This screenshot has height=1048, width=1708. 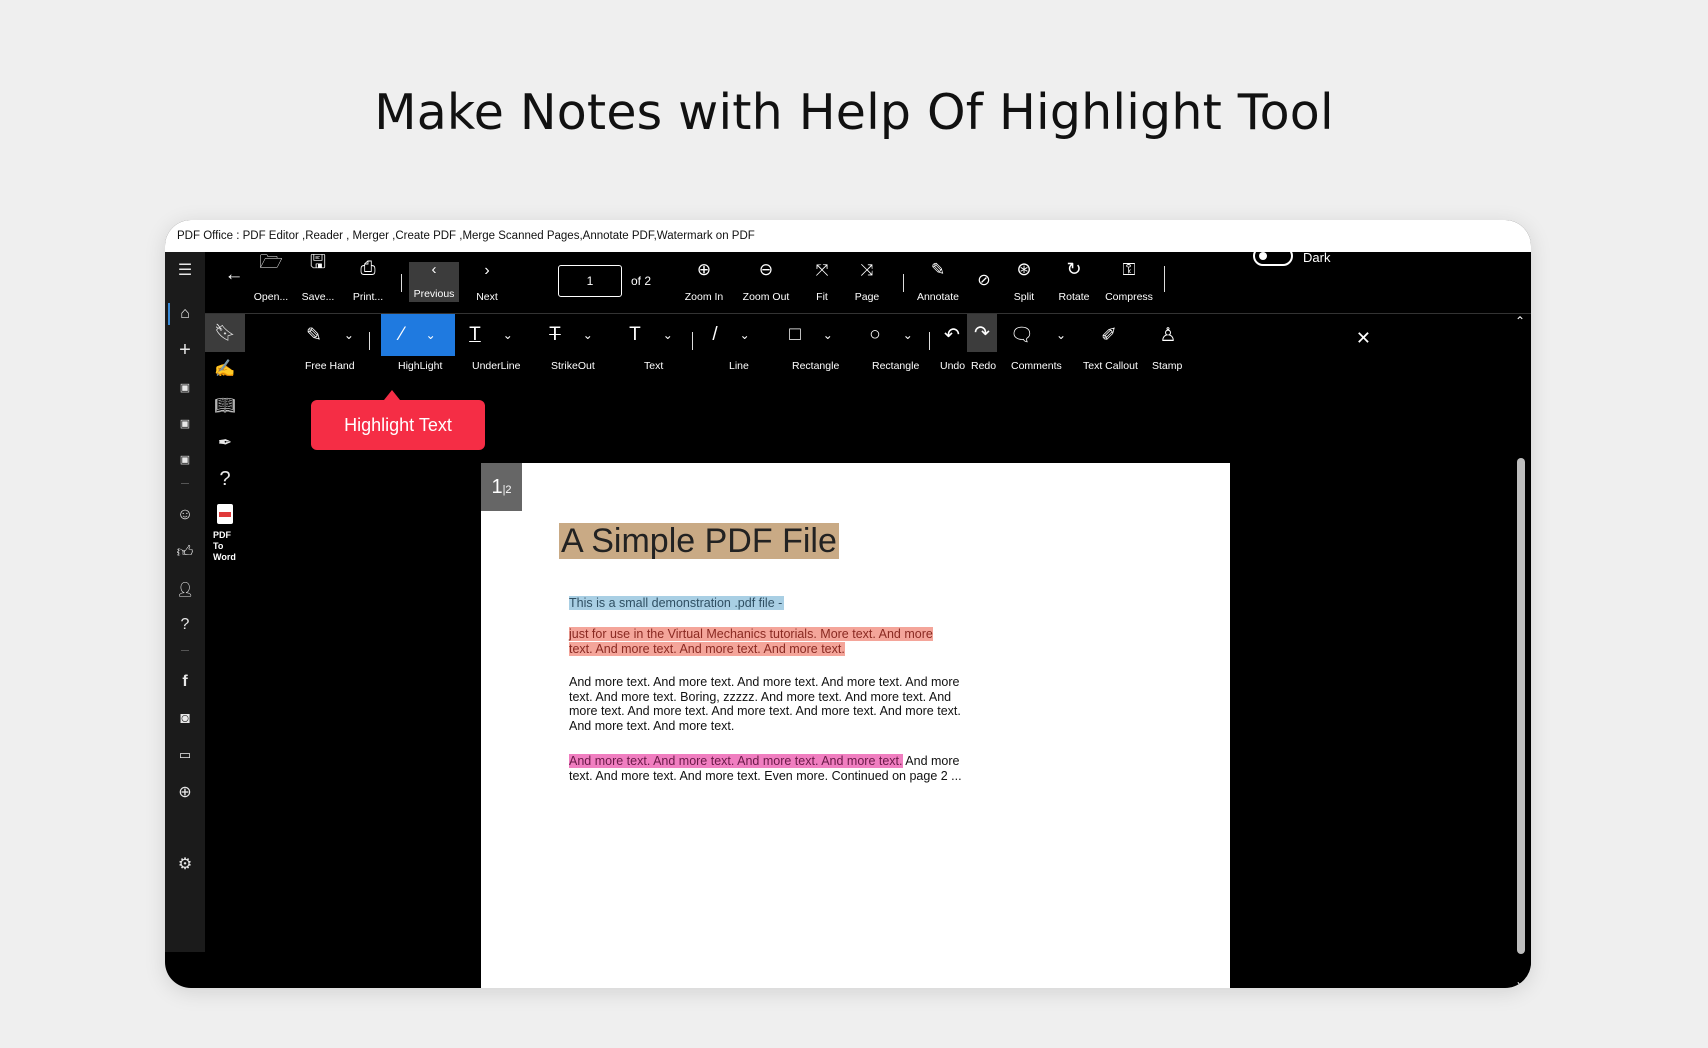 I want to click on rectangle-label-2: Rectangle, so click(x=896, y=366).